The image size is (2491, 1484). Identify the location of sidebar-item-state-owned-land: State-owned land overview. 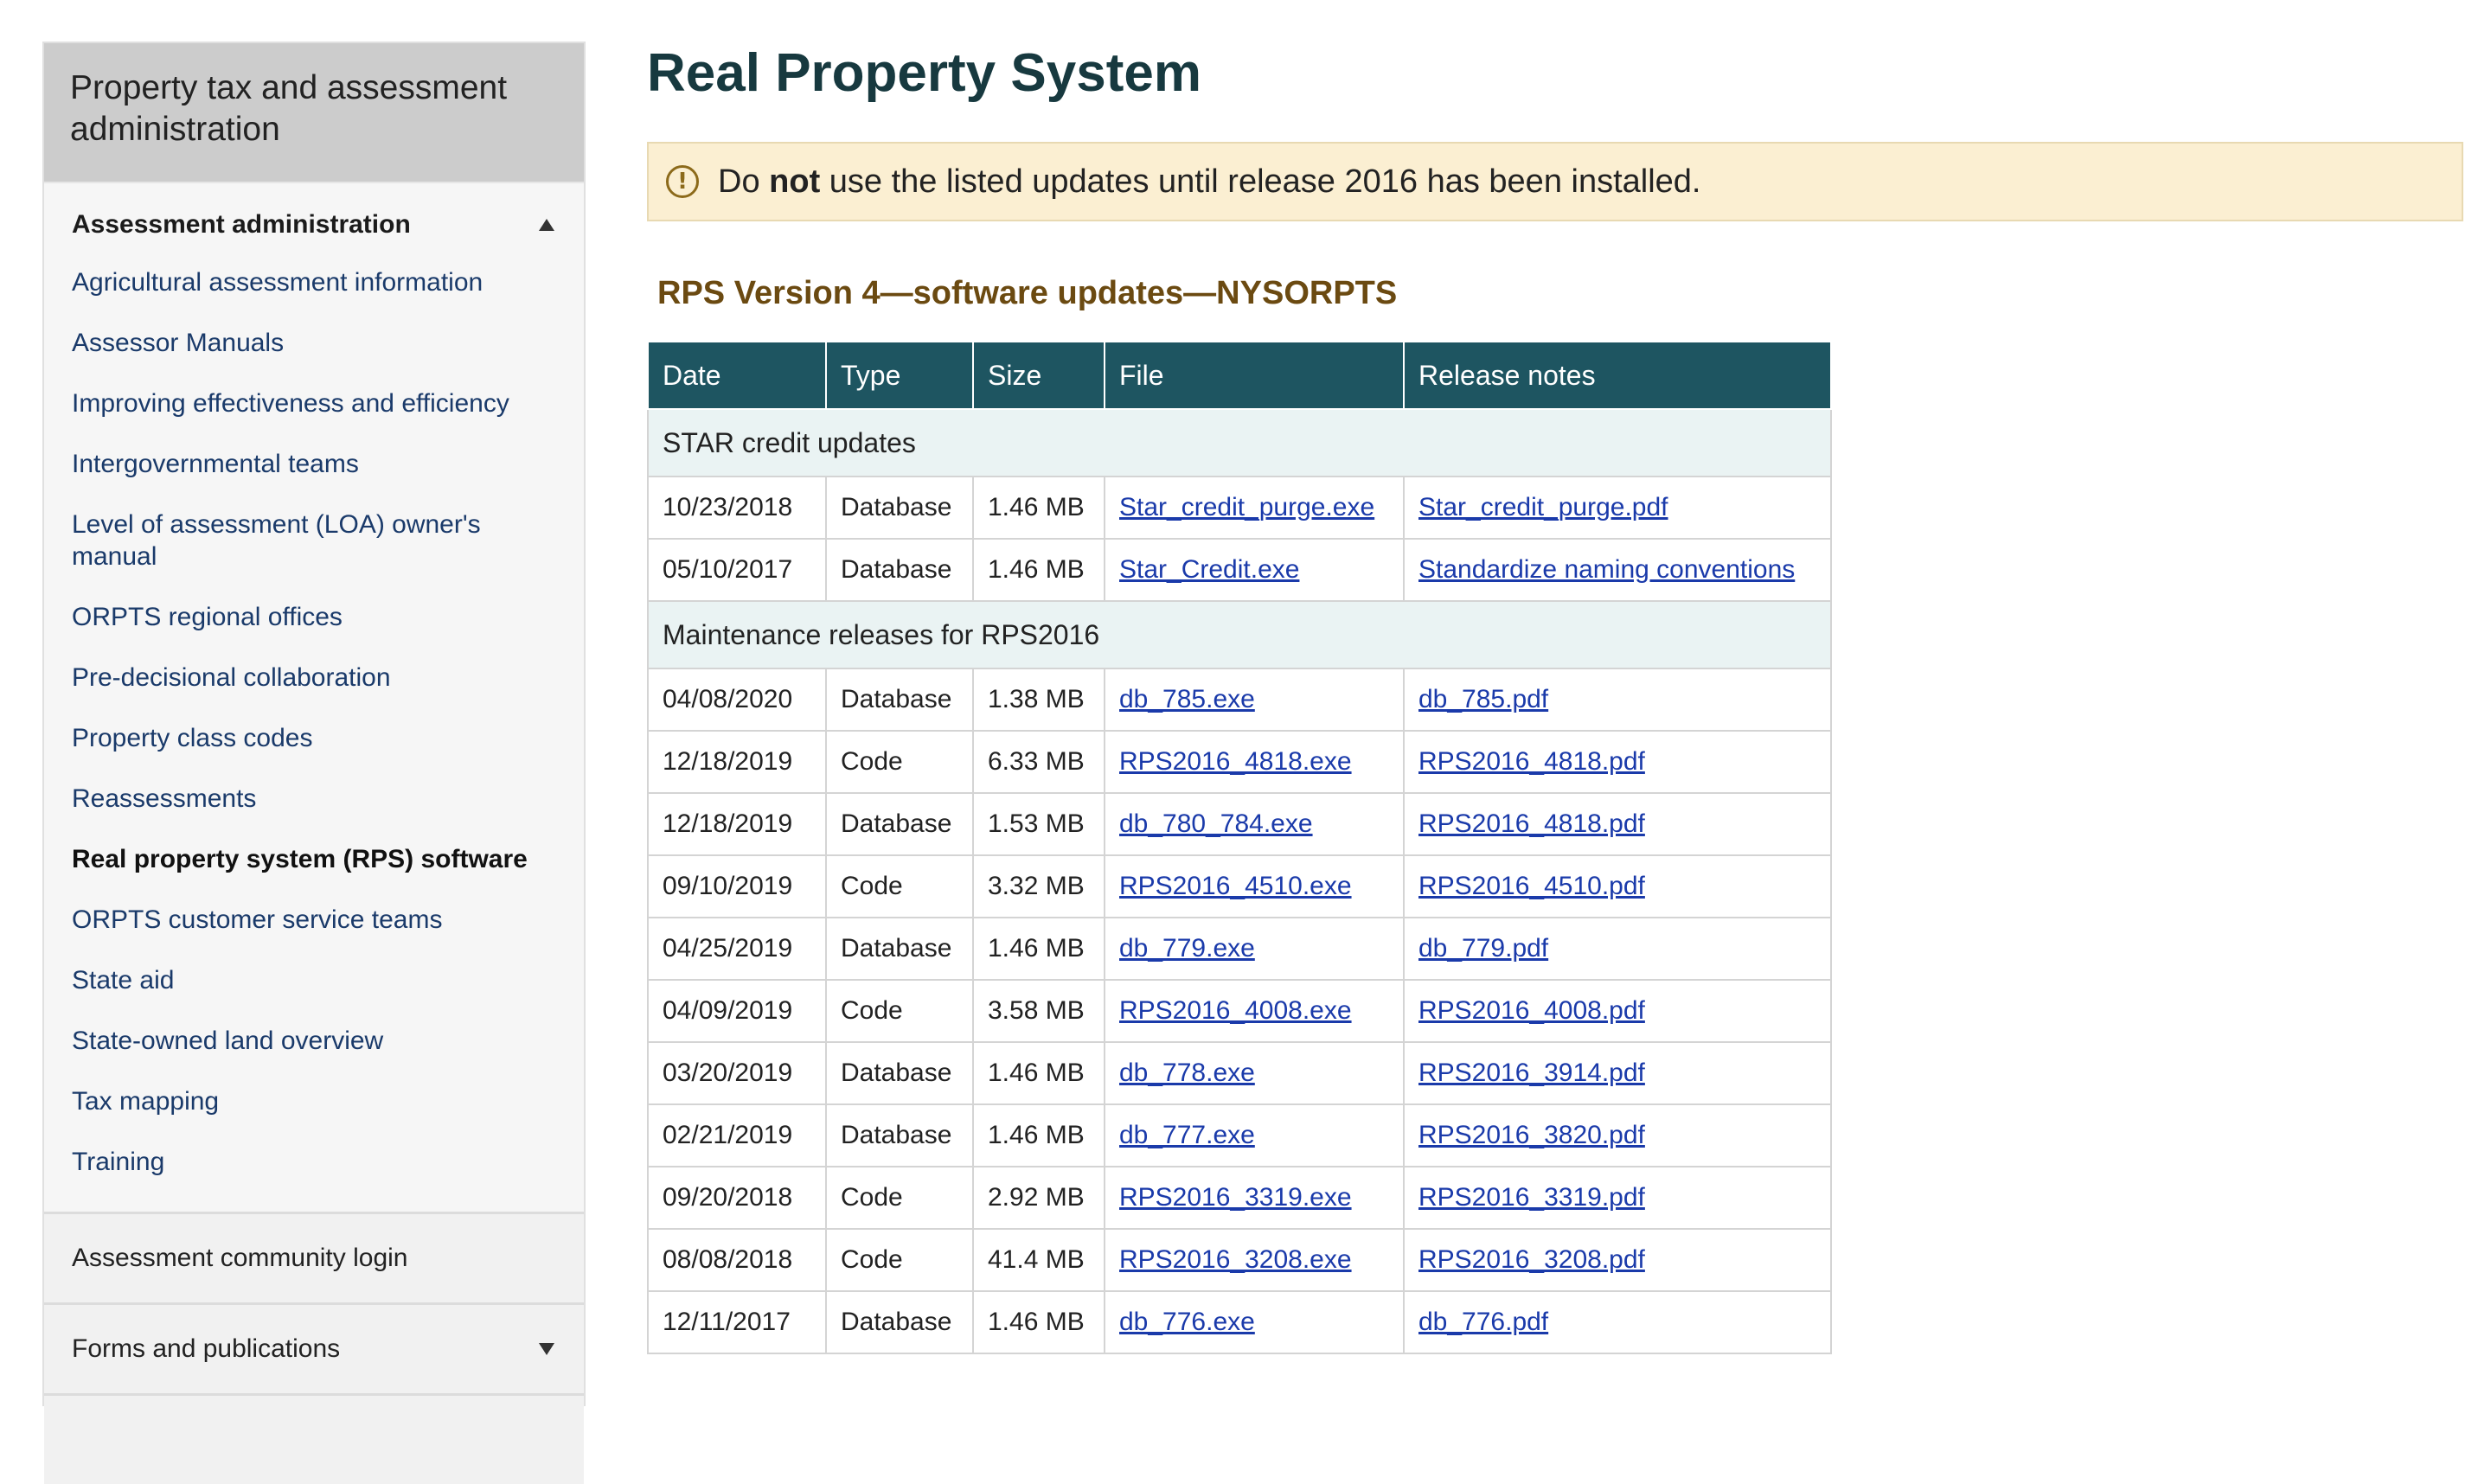
(314, 1041).